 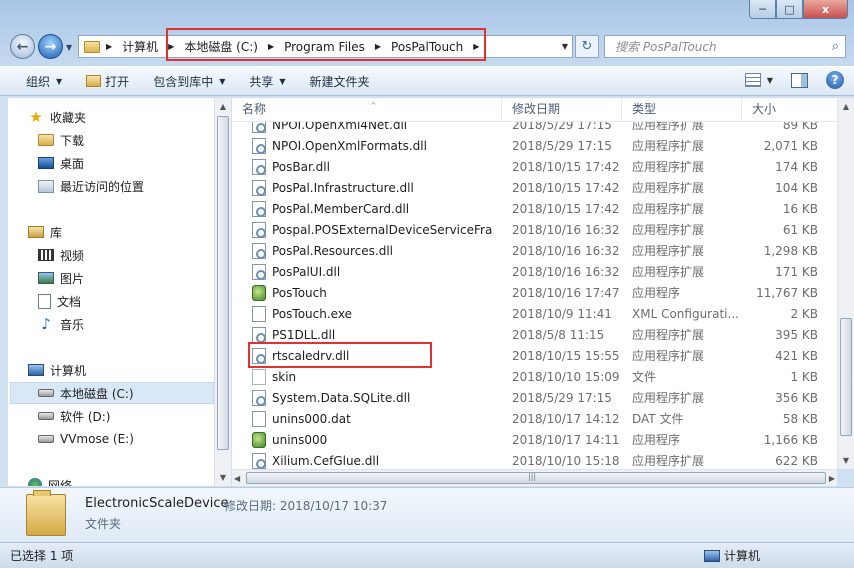 I want to click on back-button: ←, so click(x=22, y=46).